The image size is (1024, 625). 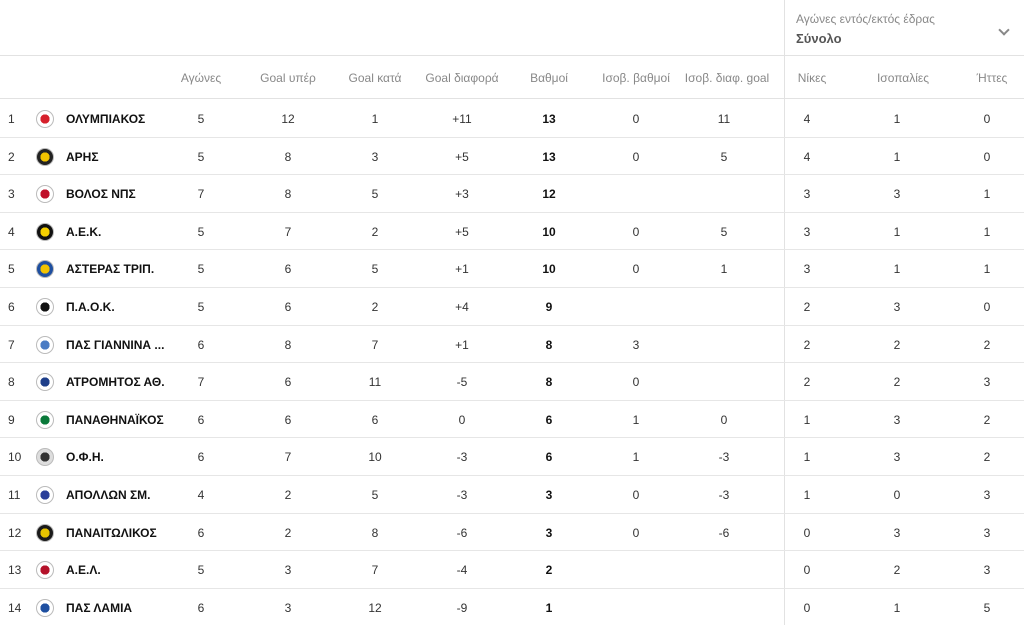 I want to click on home-away-filter-dropdown: Αγώνες εντός/εκτός έδρας Σύνολο, so click(x=906, y=32).